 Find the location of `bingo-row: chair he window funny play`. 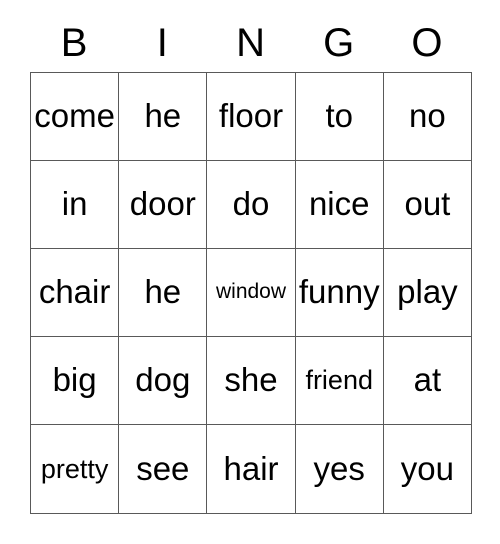

bingo-row: chair he window funny play is located at coordinates (252, 293).